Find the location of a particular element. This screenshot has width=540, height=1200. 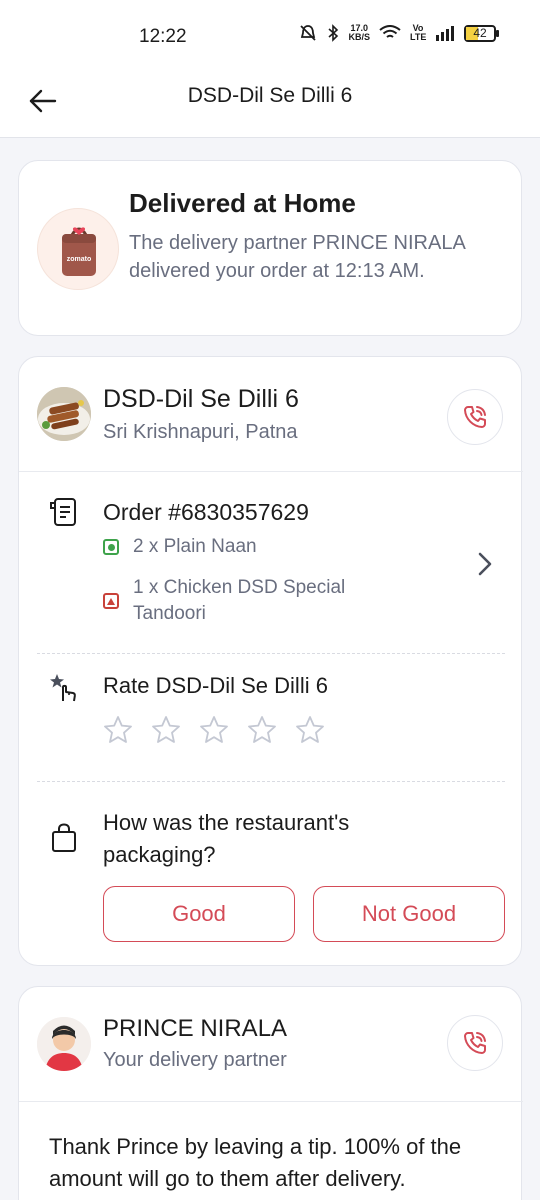

order-number: Order #6830357629 is located at coordinates (206, 512).